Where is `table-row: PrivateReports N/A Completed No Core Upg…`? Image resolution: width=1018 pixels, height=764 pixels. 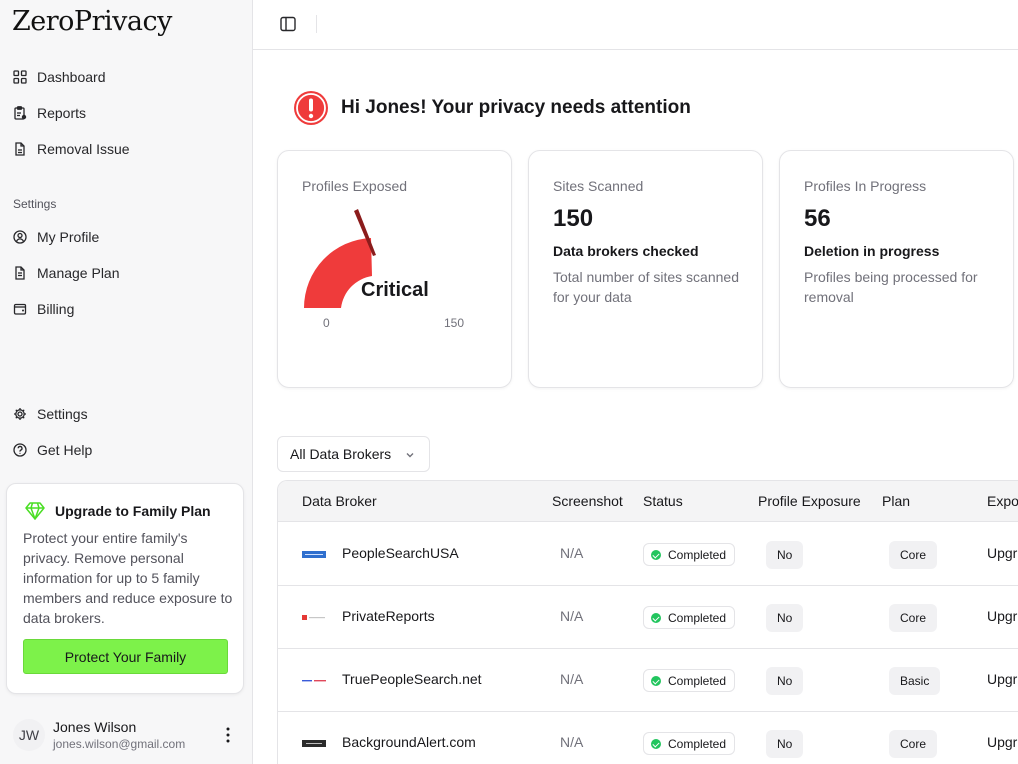 table-row: PrivateReports N/A Completed No Core Upg… is located at coordinates (648, 617).